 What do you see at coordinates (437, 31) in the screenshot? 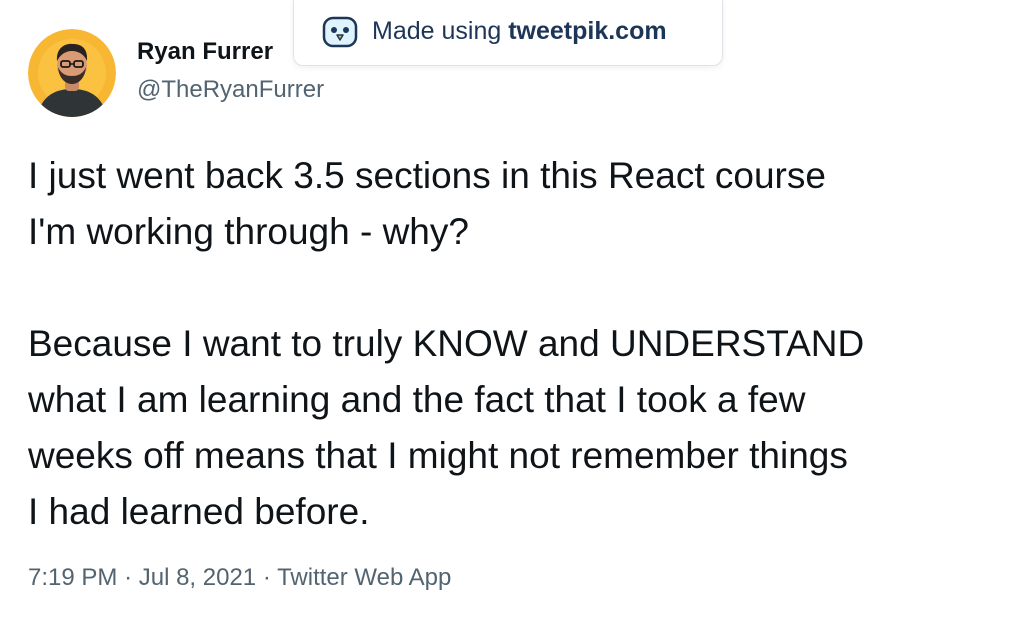
I see `watermark-prefix: Made using` at bounding box center [437, 31].